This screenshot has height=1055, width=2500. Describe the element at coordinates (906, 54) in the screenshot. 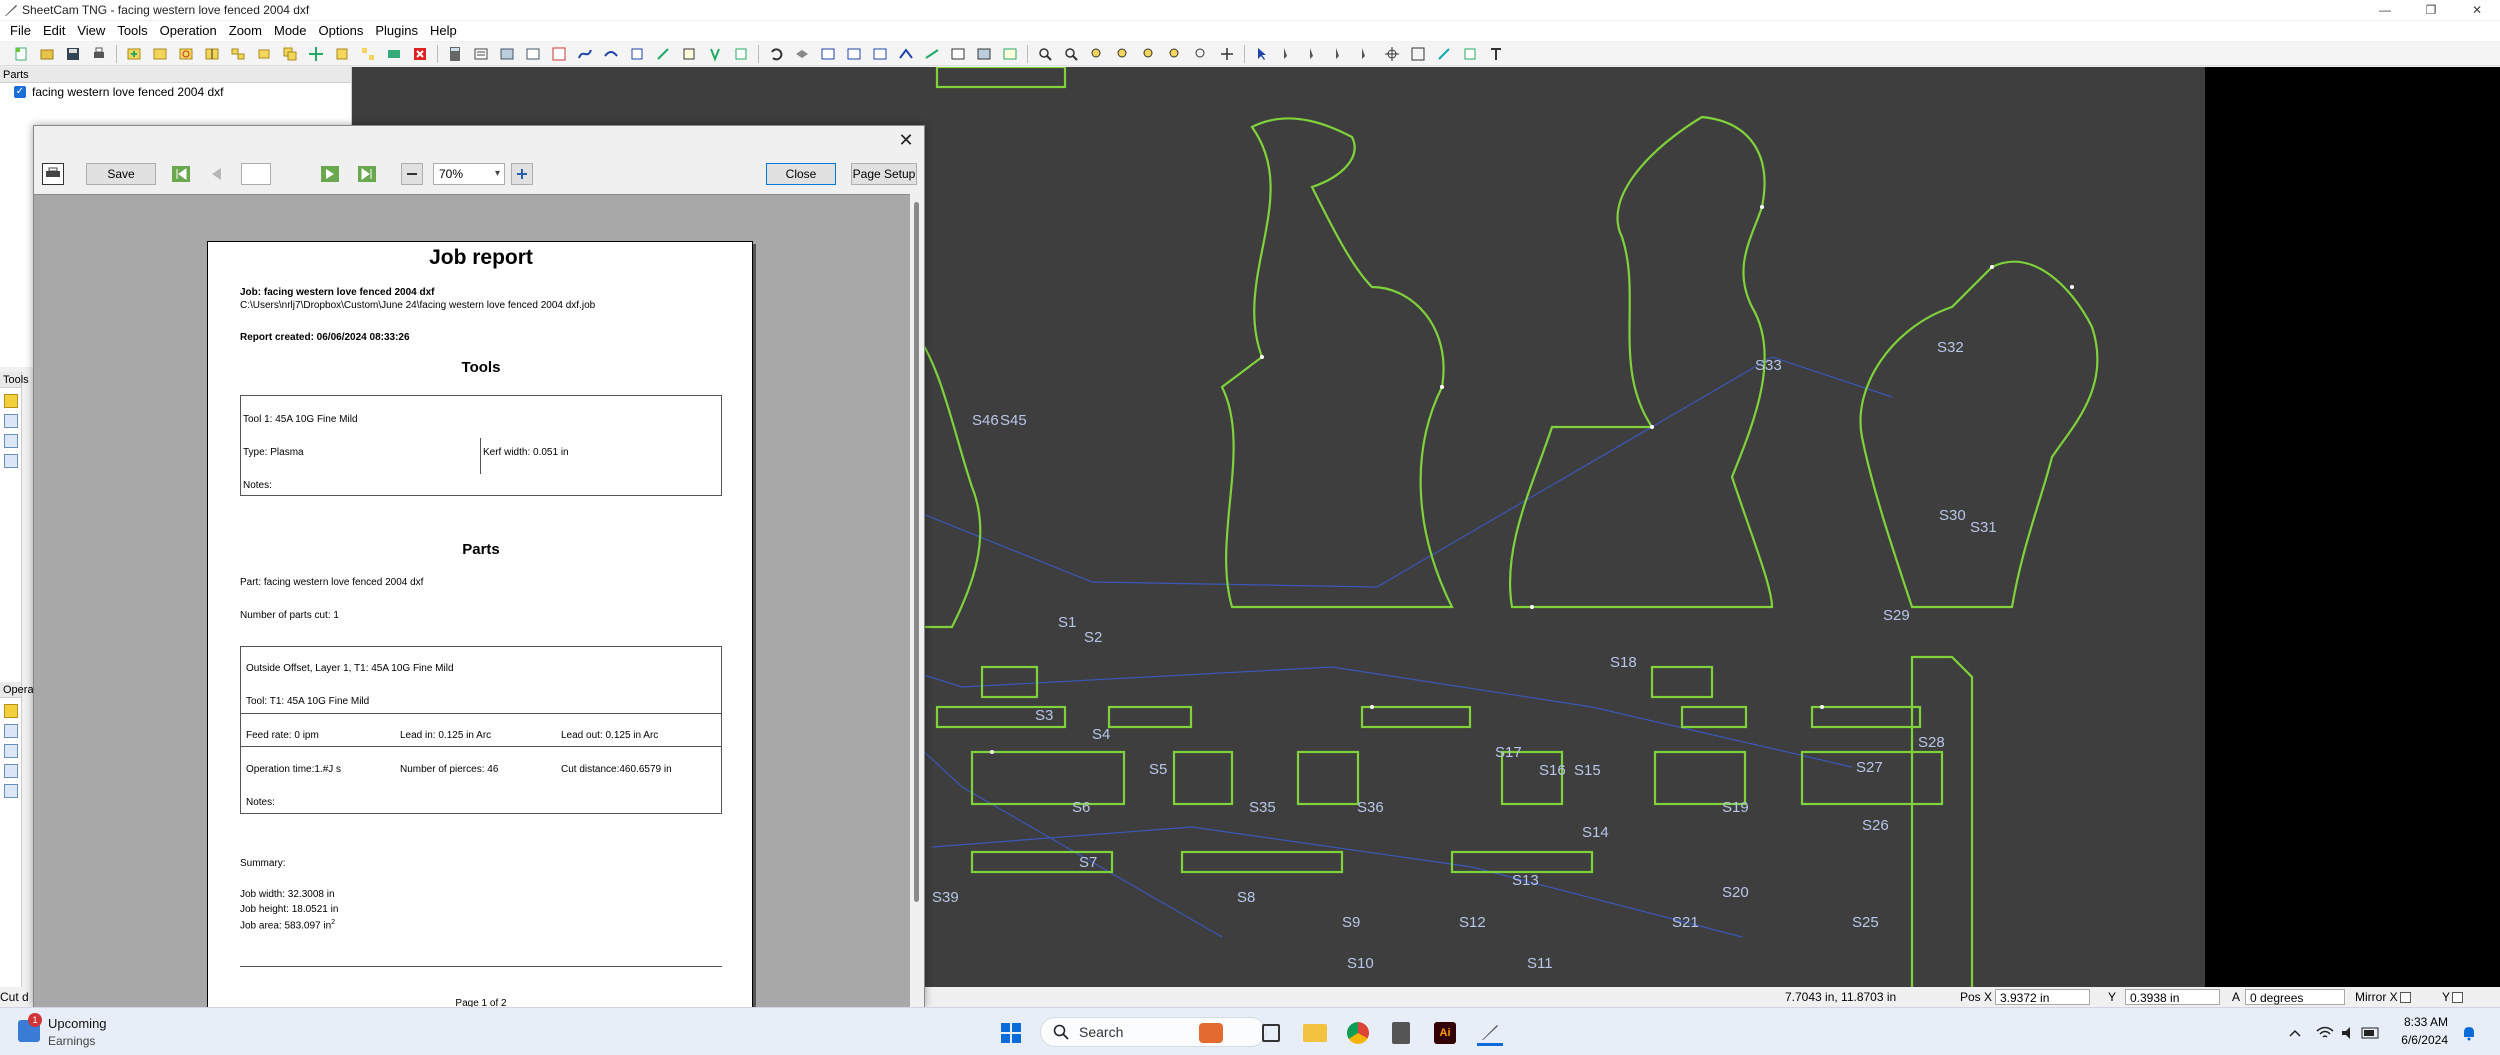

I see `show-rapids-icon` at that location.